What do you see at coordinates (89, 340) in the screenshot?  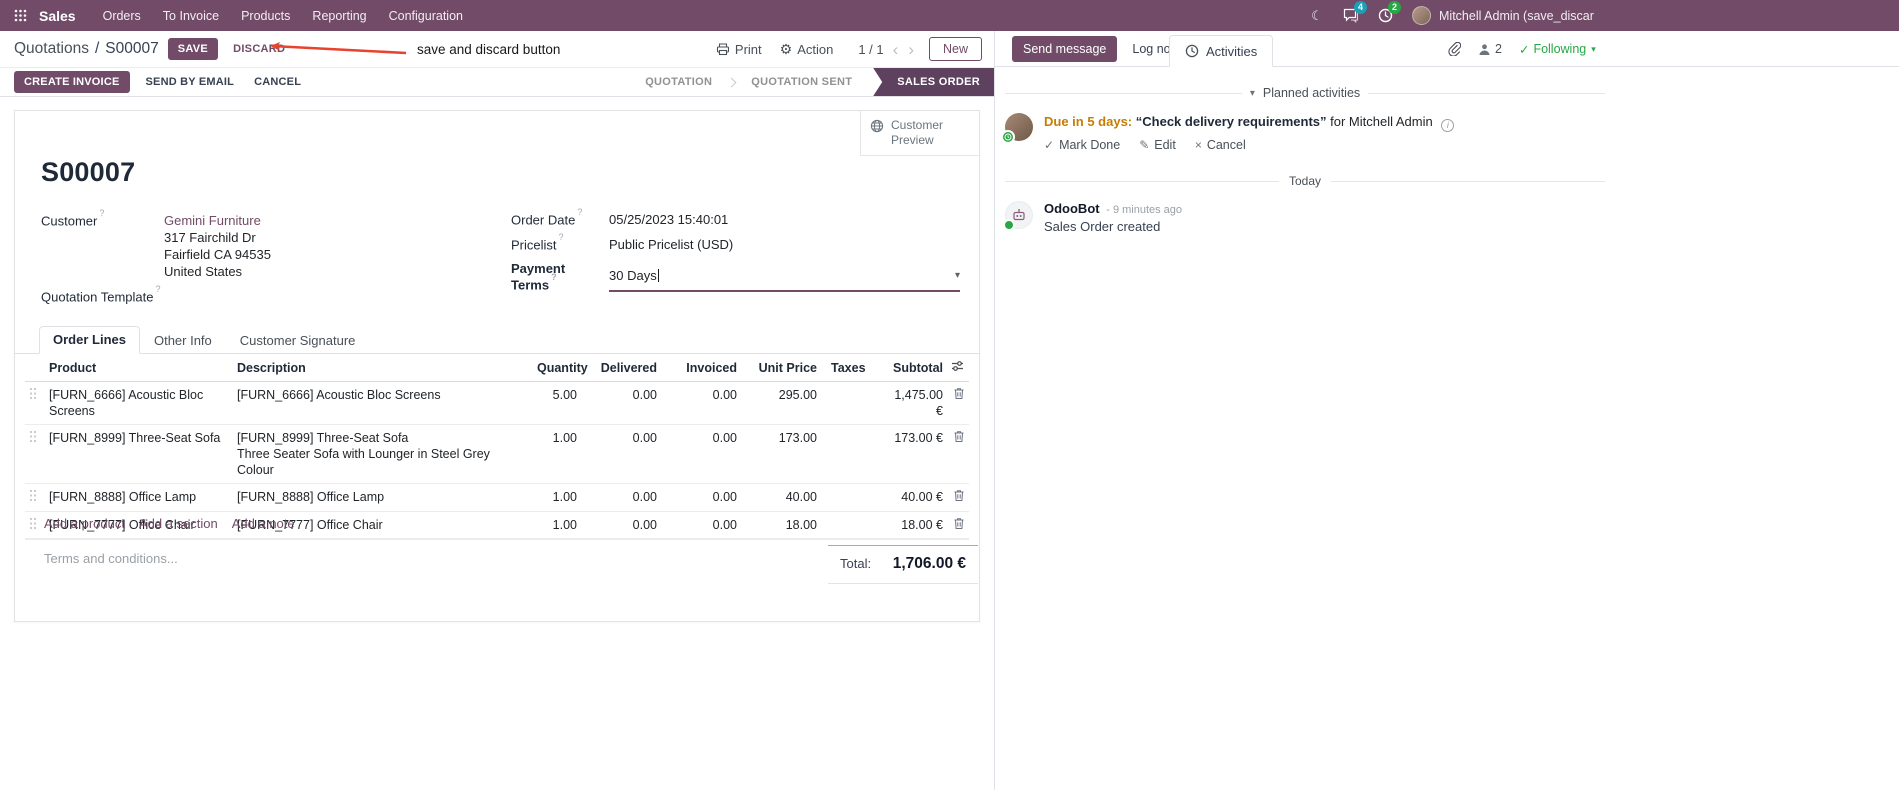 I see `tab-order-lines: Order Lines` at bounding box center [89, 340].